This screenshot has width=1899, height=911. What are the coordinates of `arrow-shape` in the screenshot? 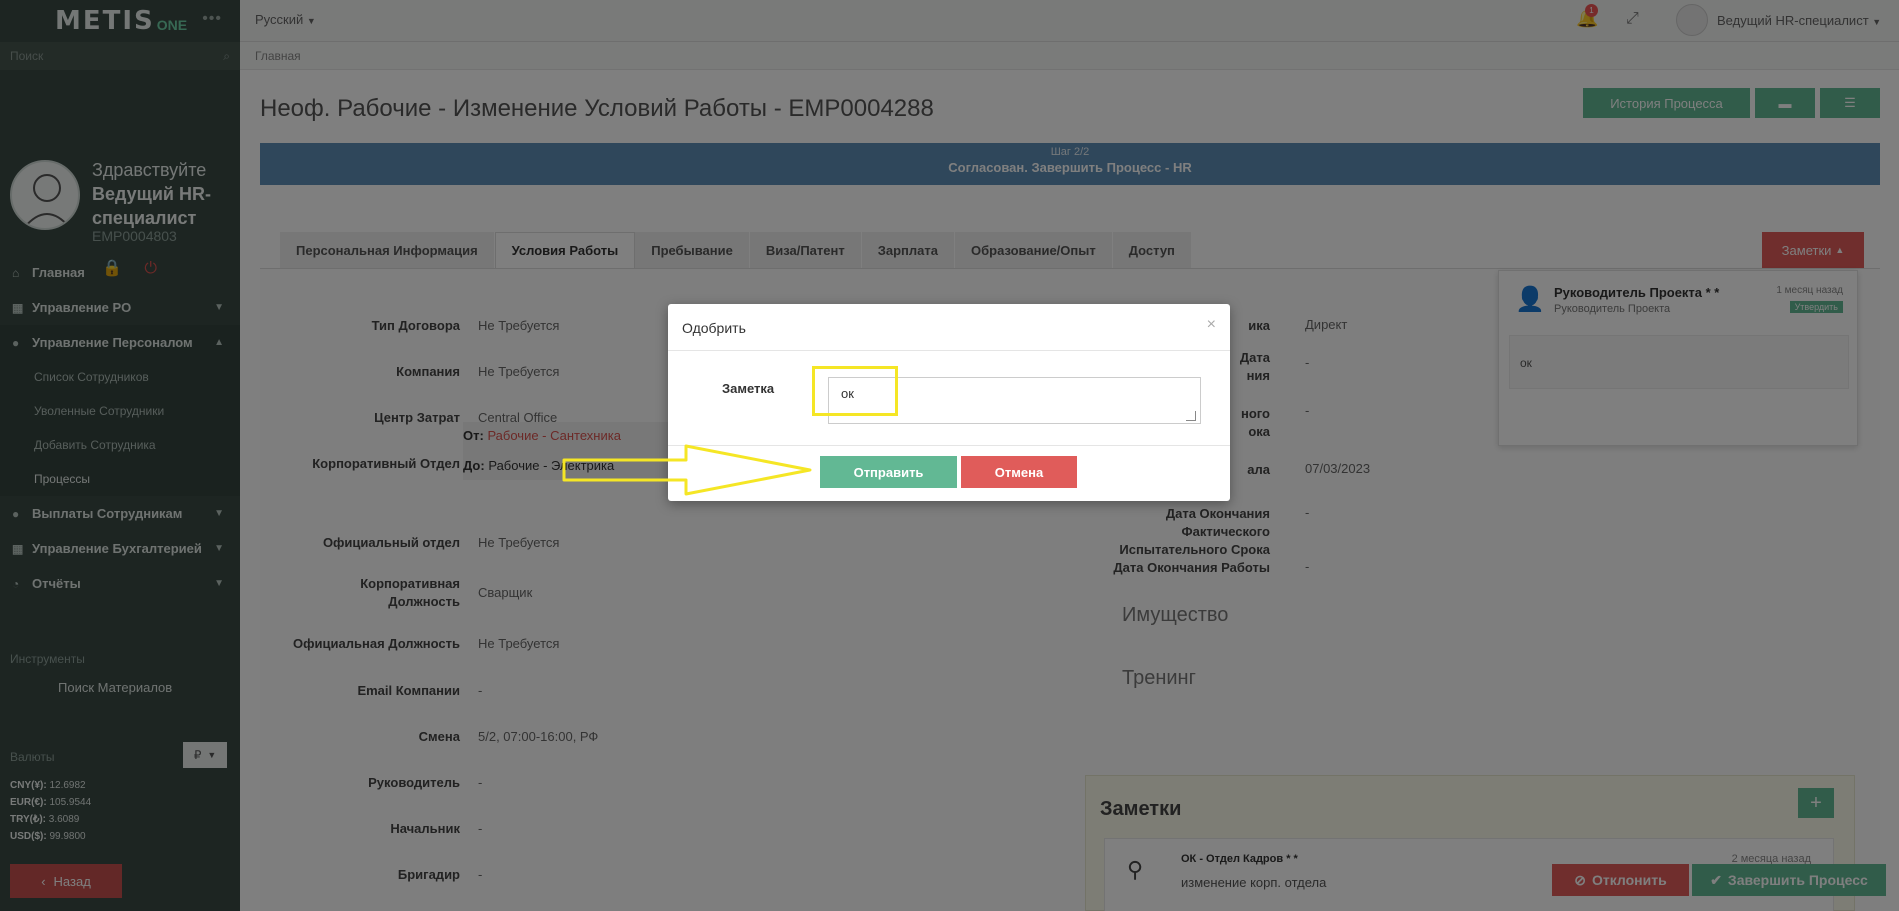 It's located at (687, 470).